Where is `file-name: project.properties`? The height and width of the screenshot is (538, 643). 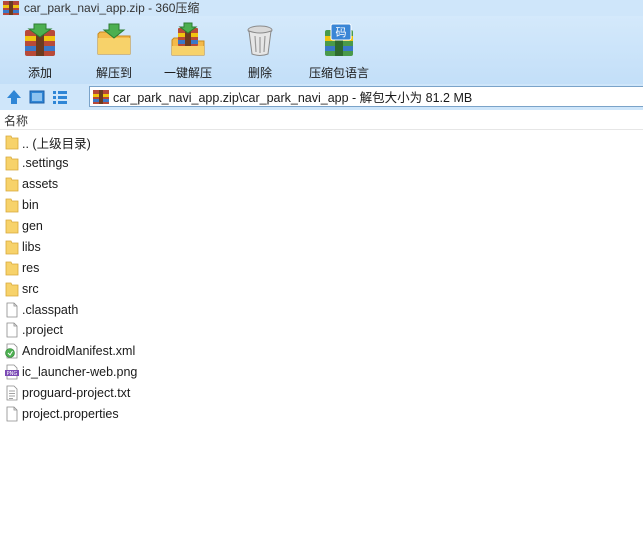
file-name: project.properties is located at coordinates (70, 414).